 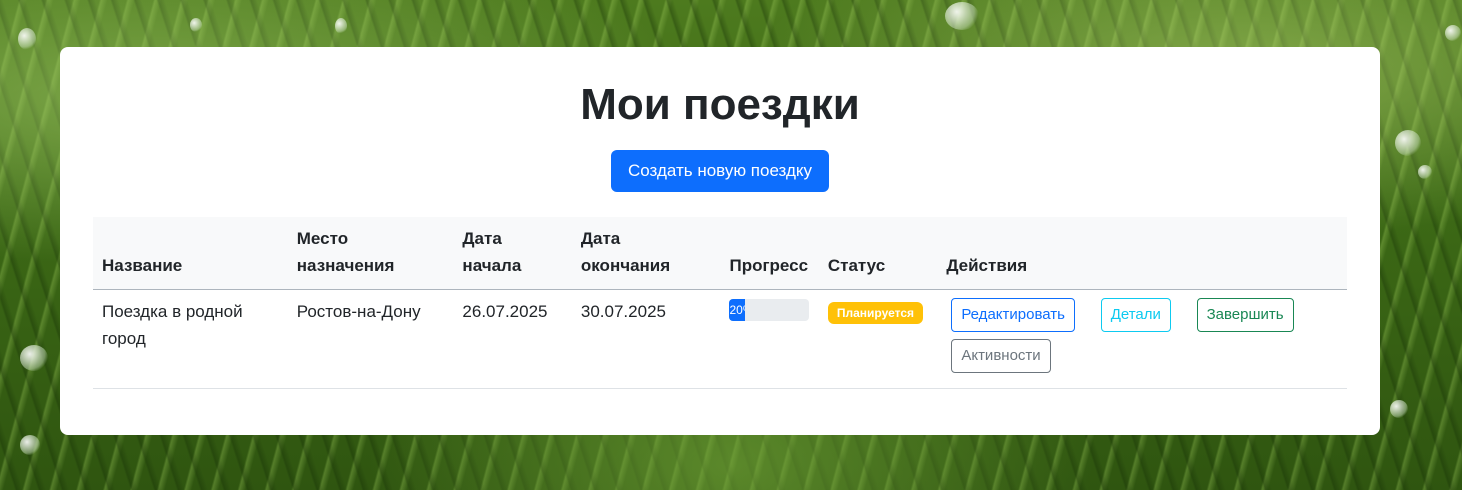 I want to click on header-progress: Прогресс, so click(x=769, y=253).